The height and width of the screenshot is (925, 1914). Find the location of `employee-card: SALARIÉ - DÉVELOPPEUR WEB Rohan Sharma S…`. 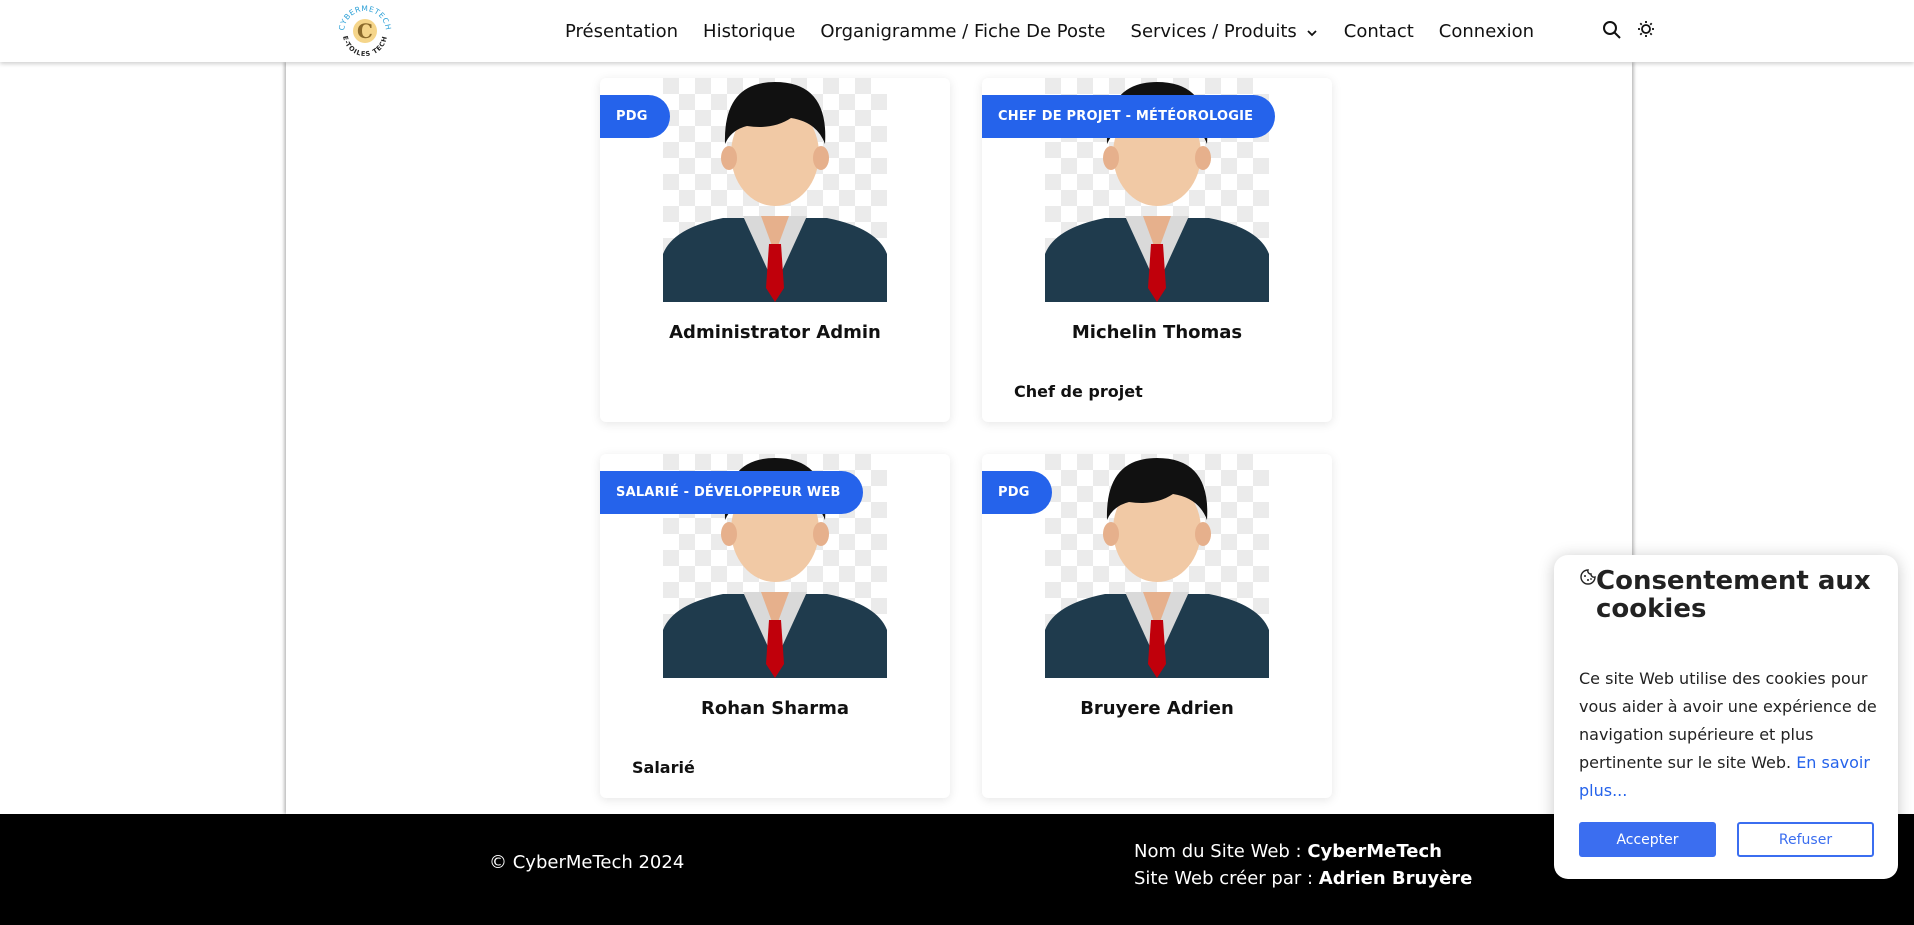

employee-card: SALARIÉ - DÉVELOPPEUR WEB Rohan Sharma S… is located at coordinates (775, 626).